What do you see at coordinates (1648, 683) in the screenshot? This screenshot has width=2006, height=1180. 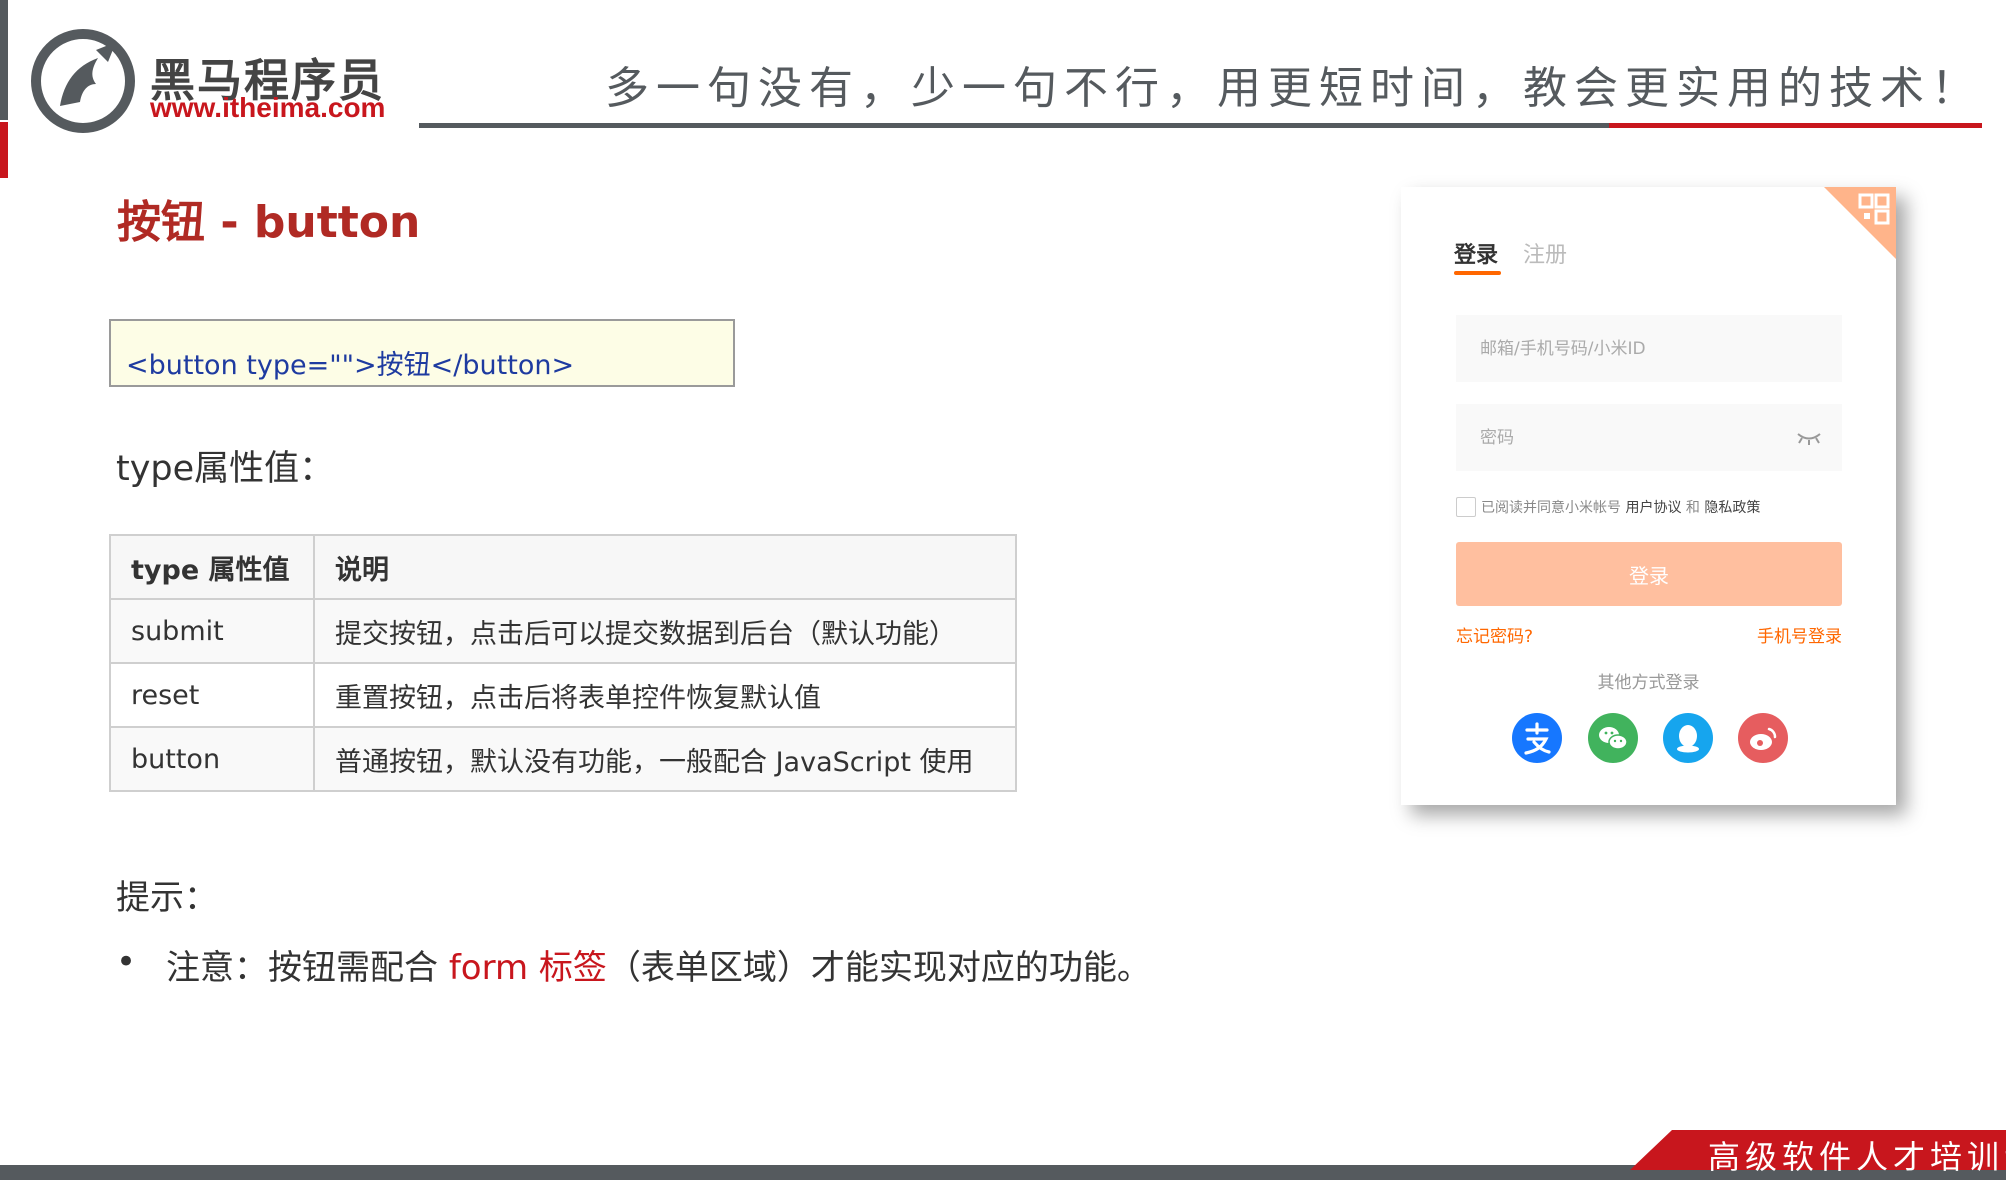 I see `other-login-label: 其他方式登录` at bounding box center [1648, 683].